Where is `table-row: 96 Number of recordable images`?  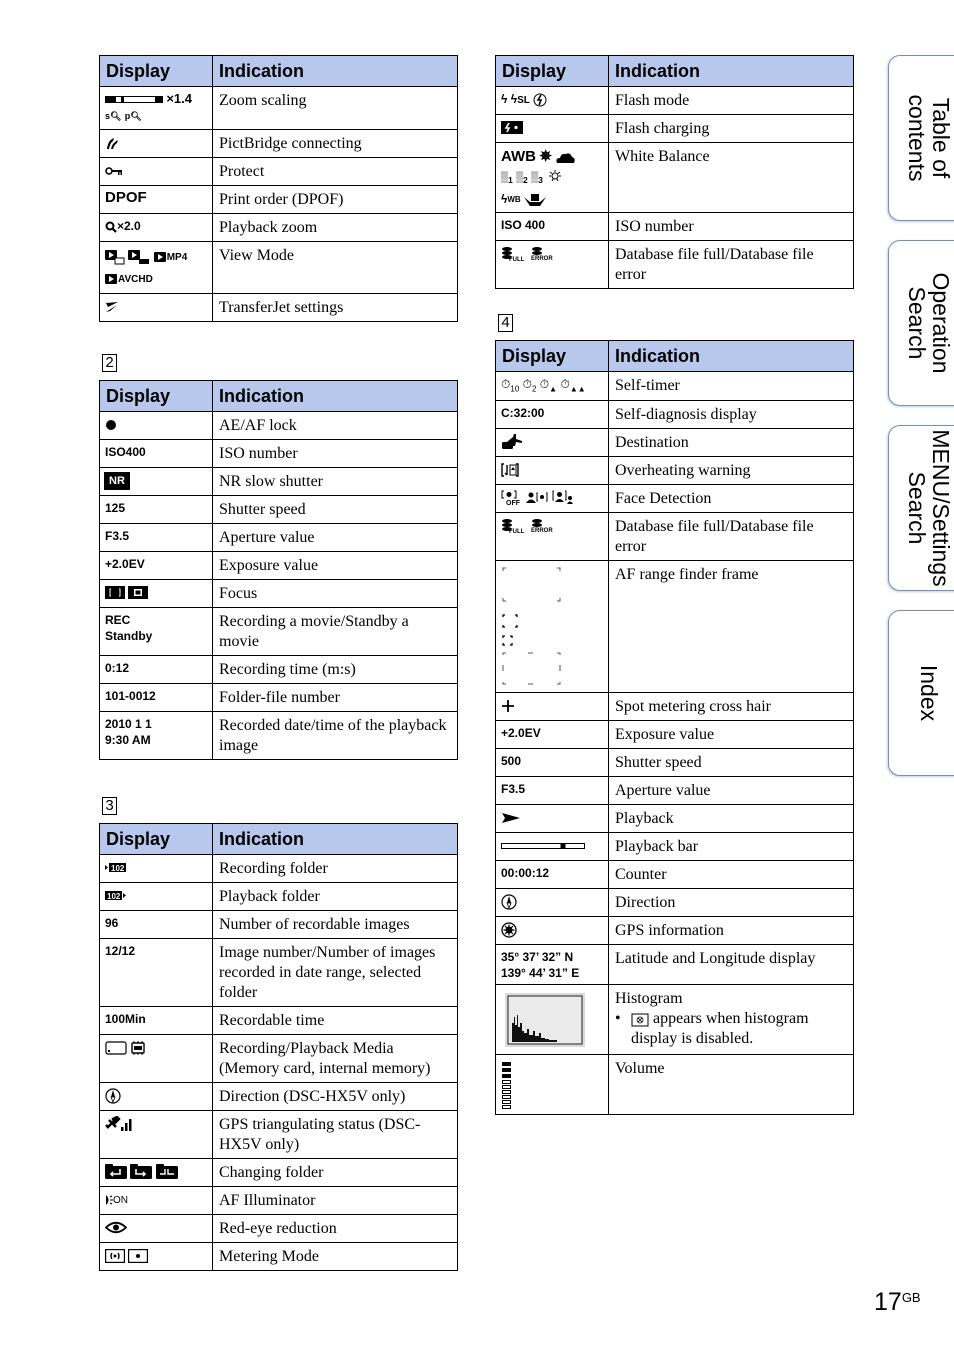 table-row: 96 Number of recordable images is located at coordinates (278, 924).